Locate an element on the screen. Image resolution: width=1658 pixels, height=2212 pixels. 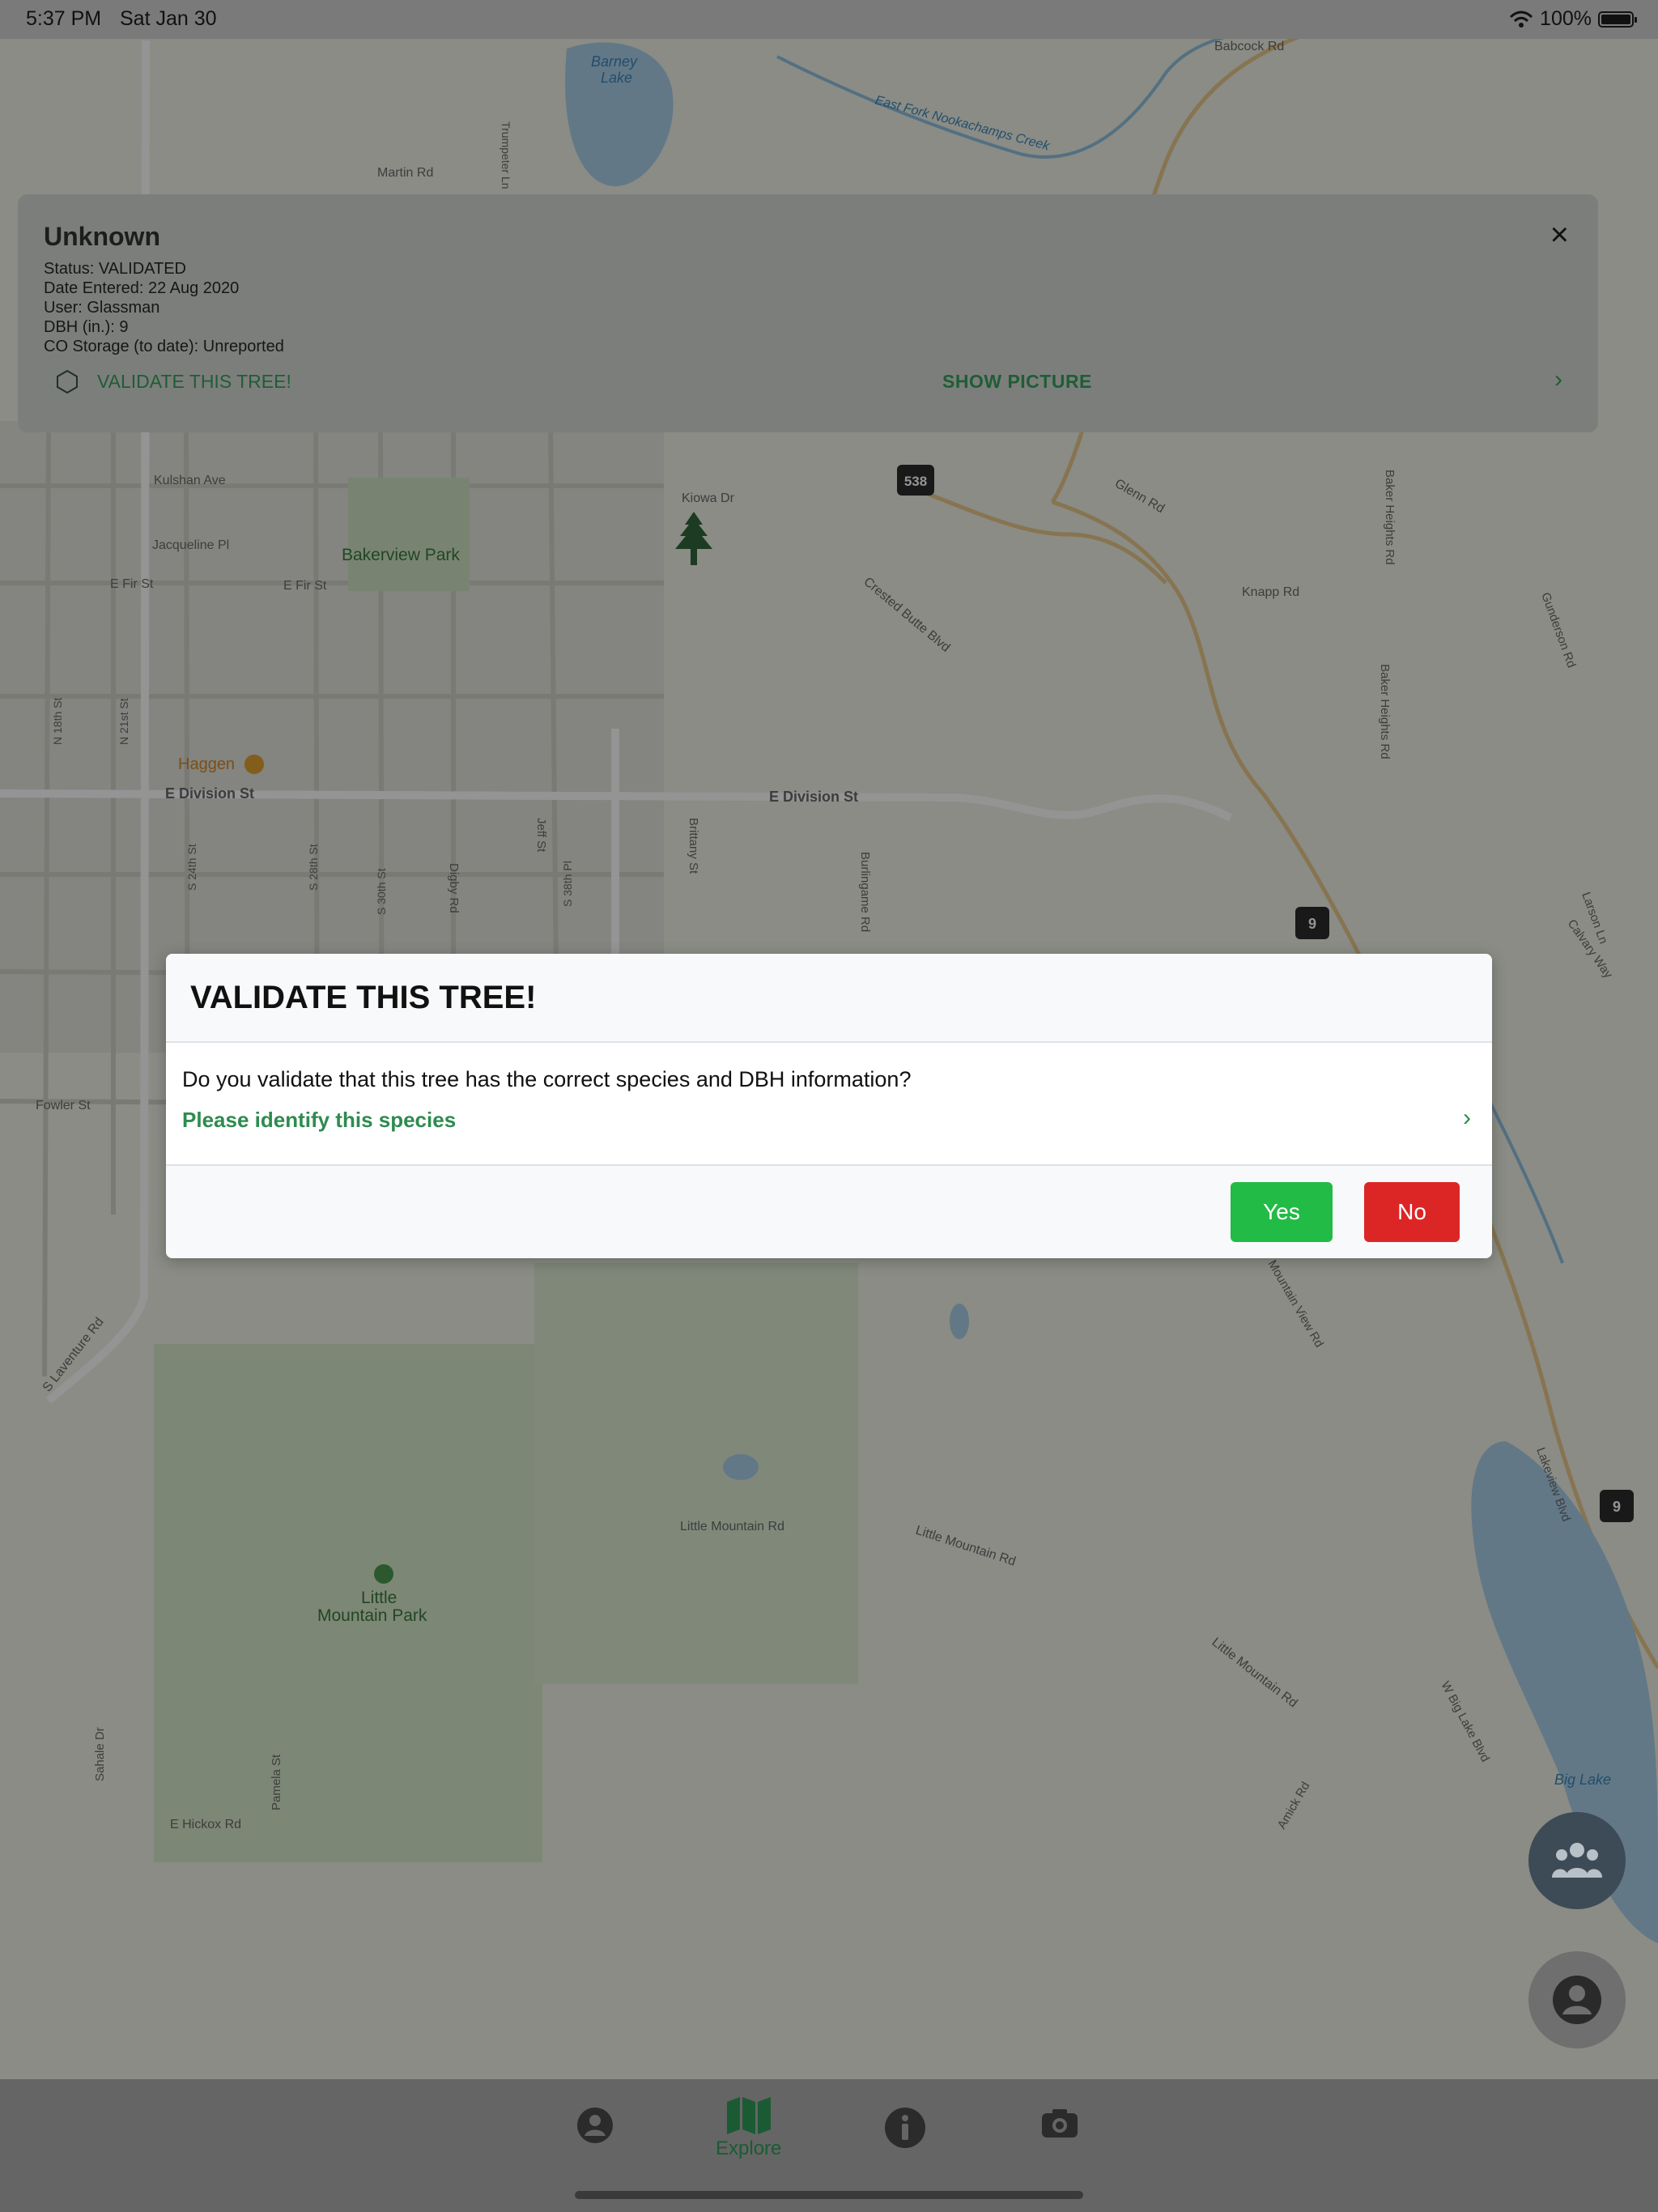
tree-card-title: Unknown is located at coordinates (102, 236).